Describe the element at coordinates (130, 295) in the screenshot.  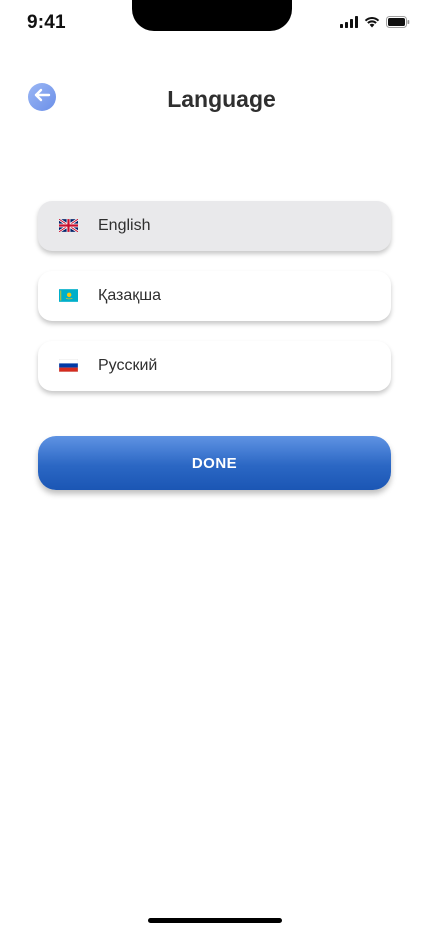
I see `language-label: Қазақша` at that location.